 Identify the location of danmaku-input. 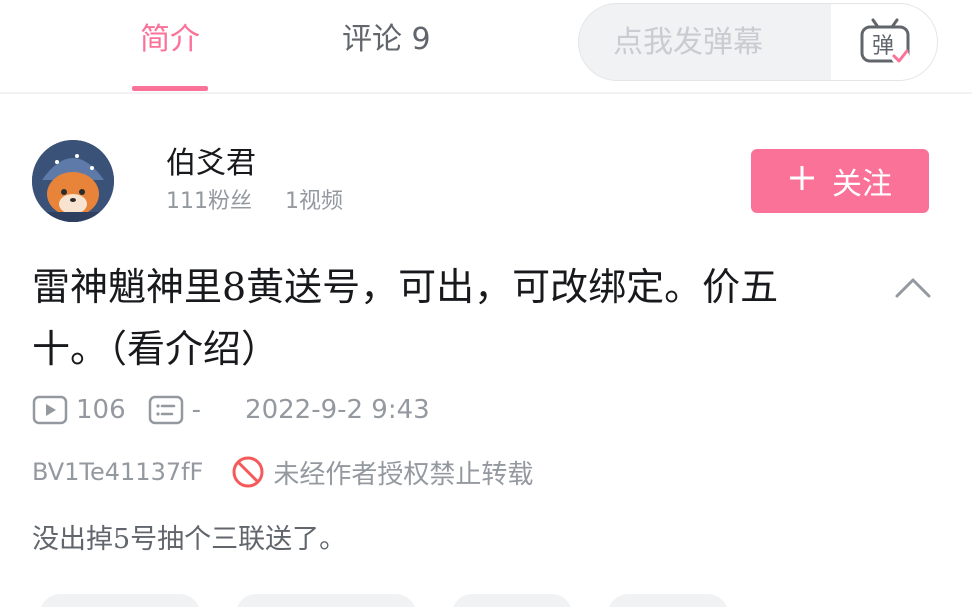
(705, 42).